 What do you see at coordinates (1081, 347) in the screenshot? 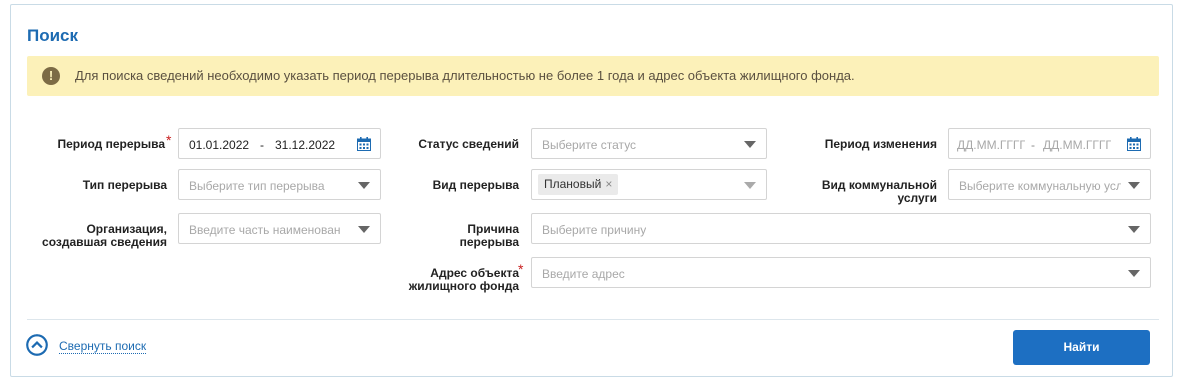
I see `find-button: Найти` at bounding box center [1081, 347].